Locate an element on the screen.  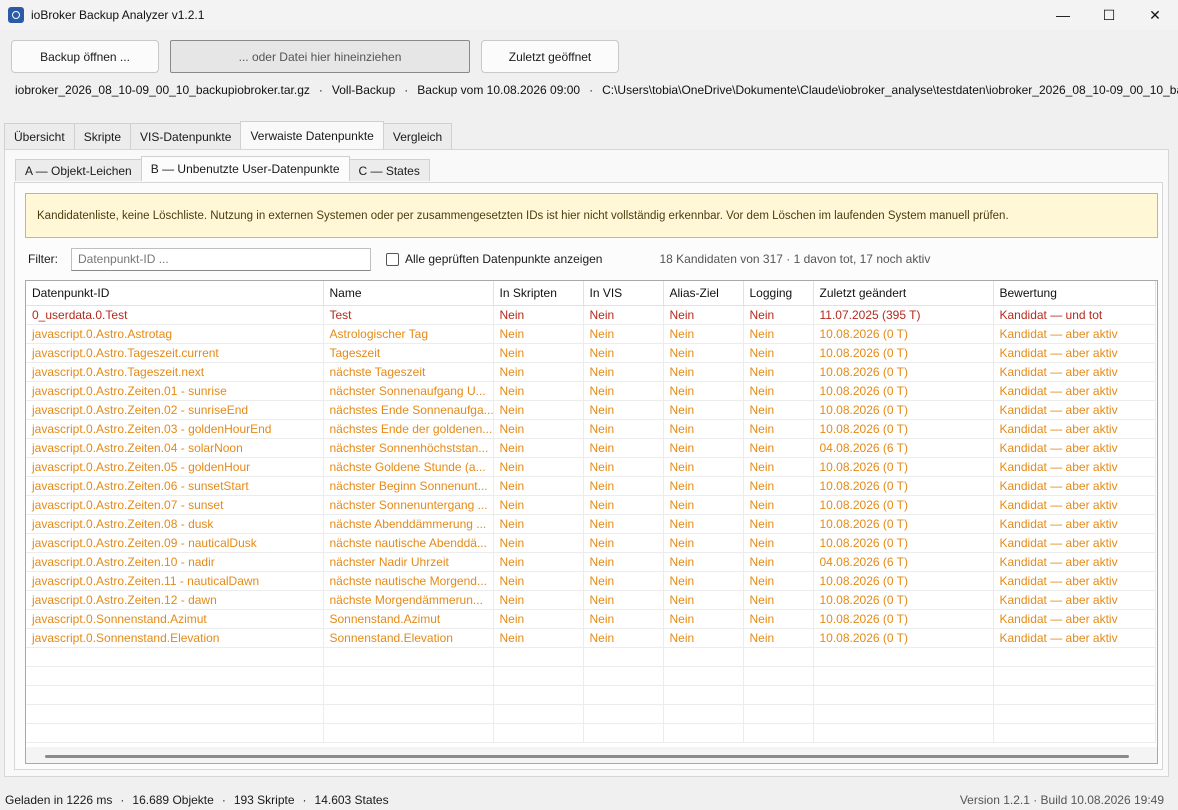
state-count: 14.603 States is located at coordinates (351, 799).